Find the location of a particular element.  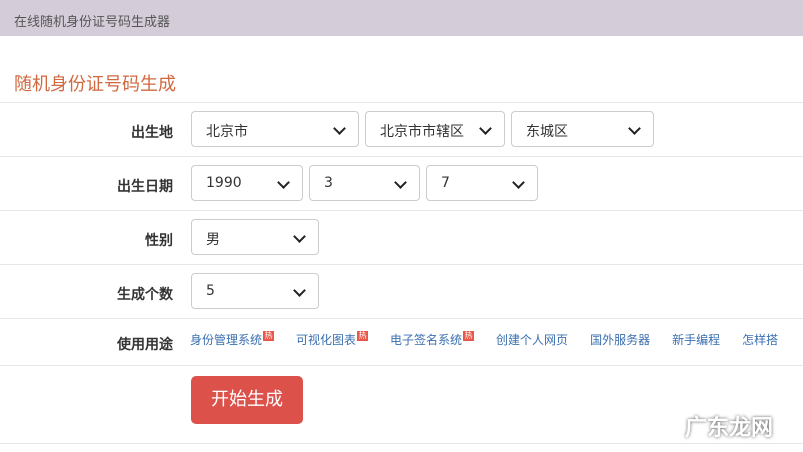

district-select: 东城区 is located at coordinates (582, 129).